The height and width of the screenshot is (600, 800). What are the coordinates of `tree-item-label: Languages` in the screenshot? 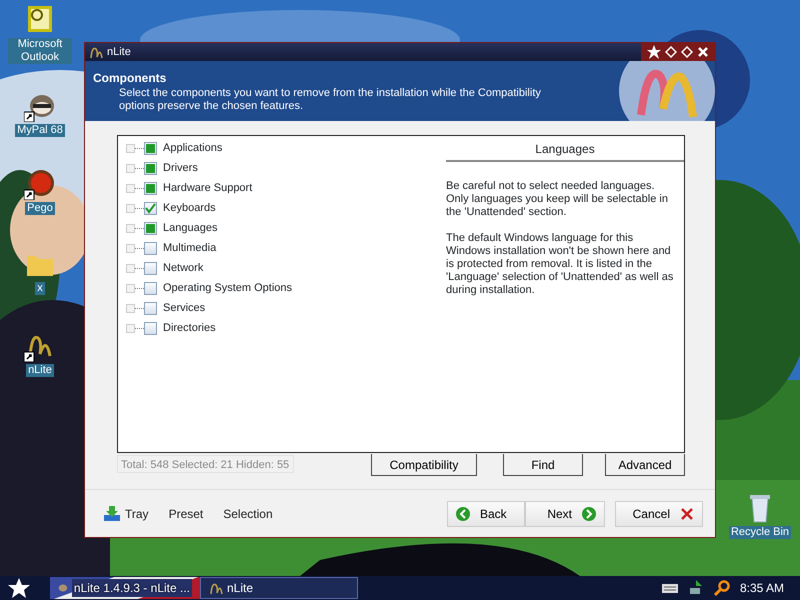 It's located at (190, 228).